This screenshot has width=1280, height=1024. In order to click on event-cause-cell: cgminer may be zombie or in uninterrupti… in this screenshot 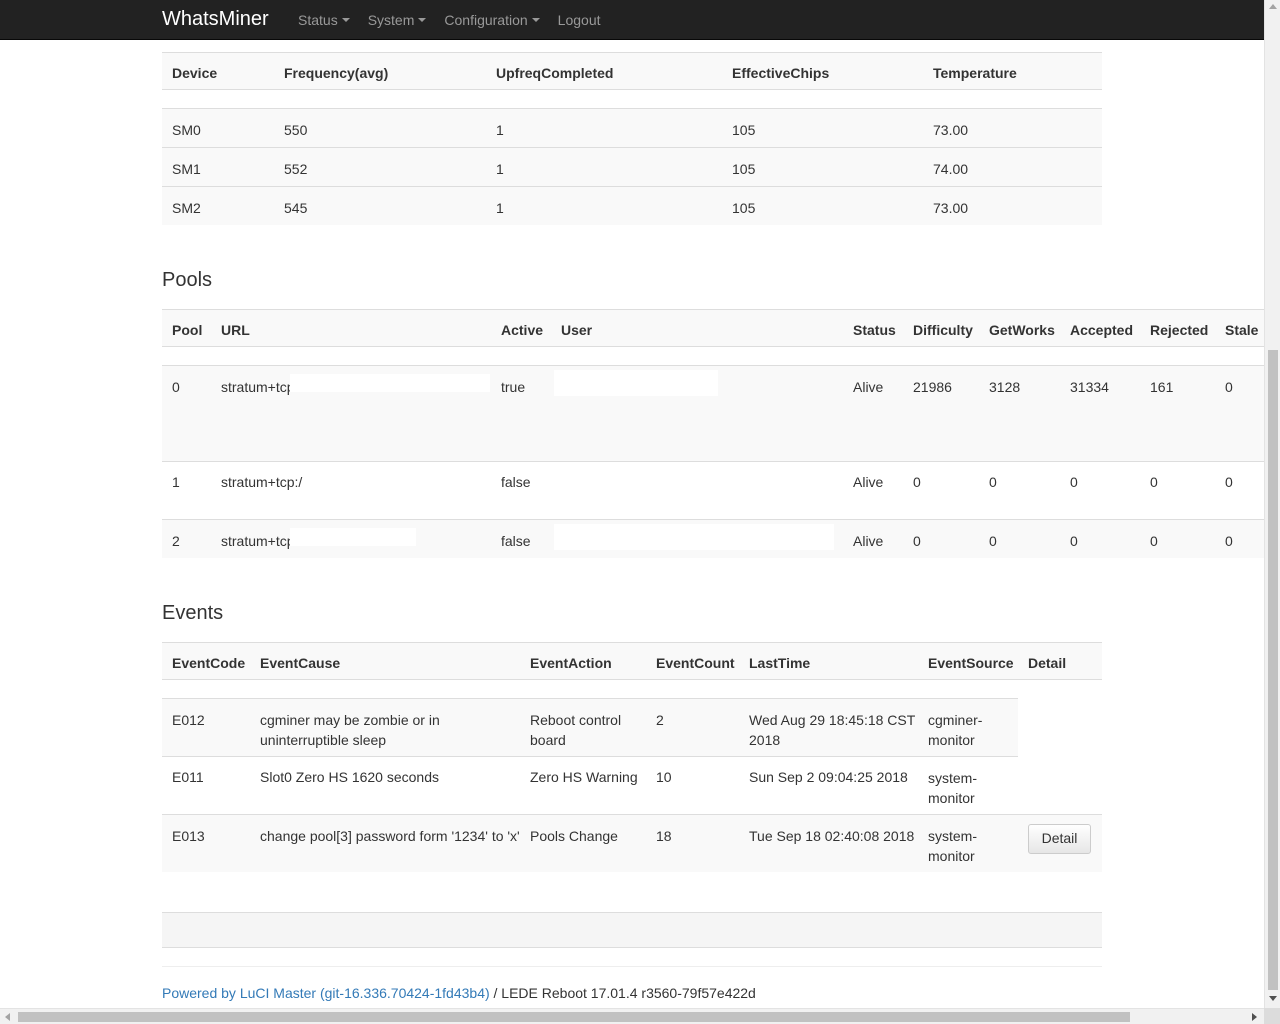, I will do `click(350, 730)`.